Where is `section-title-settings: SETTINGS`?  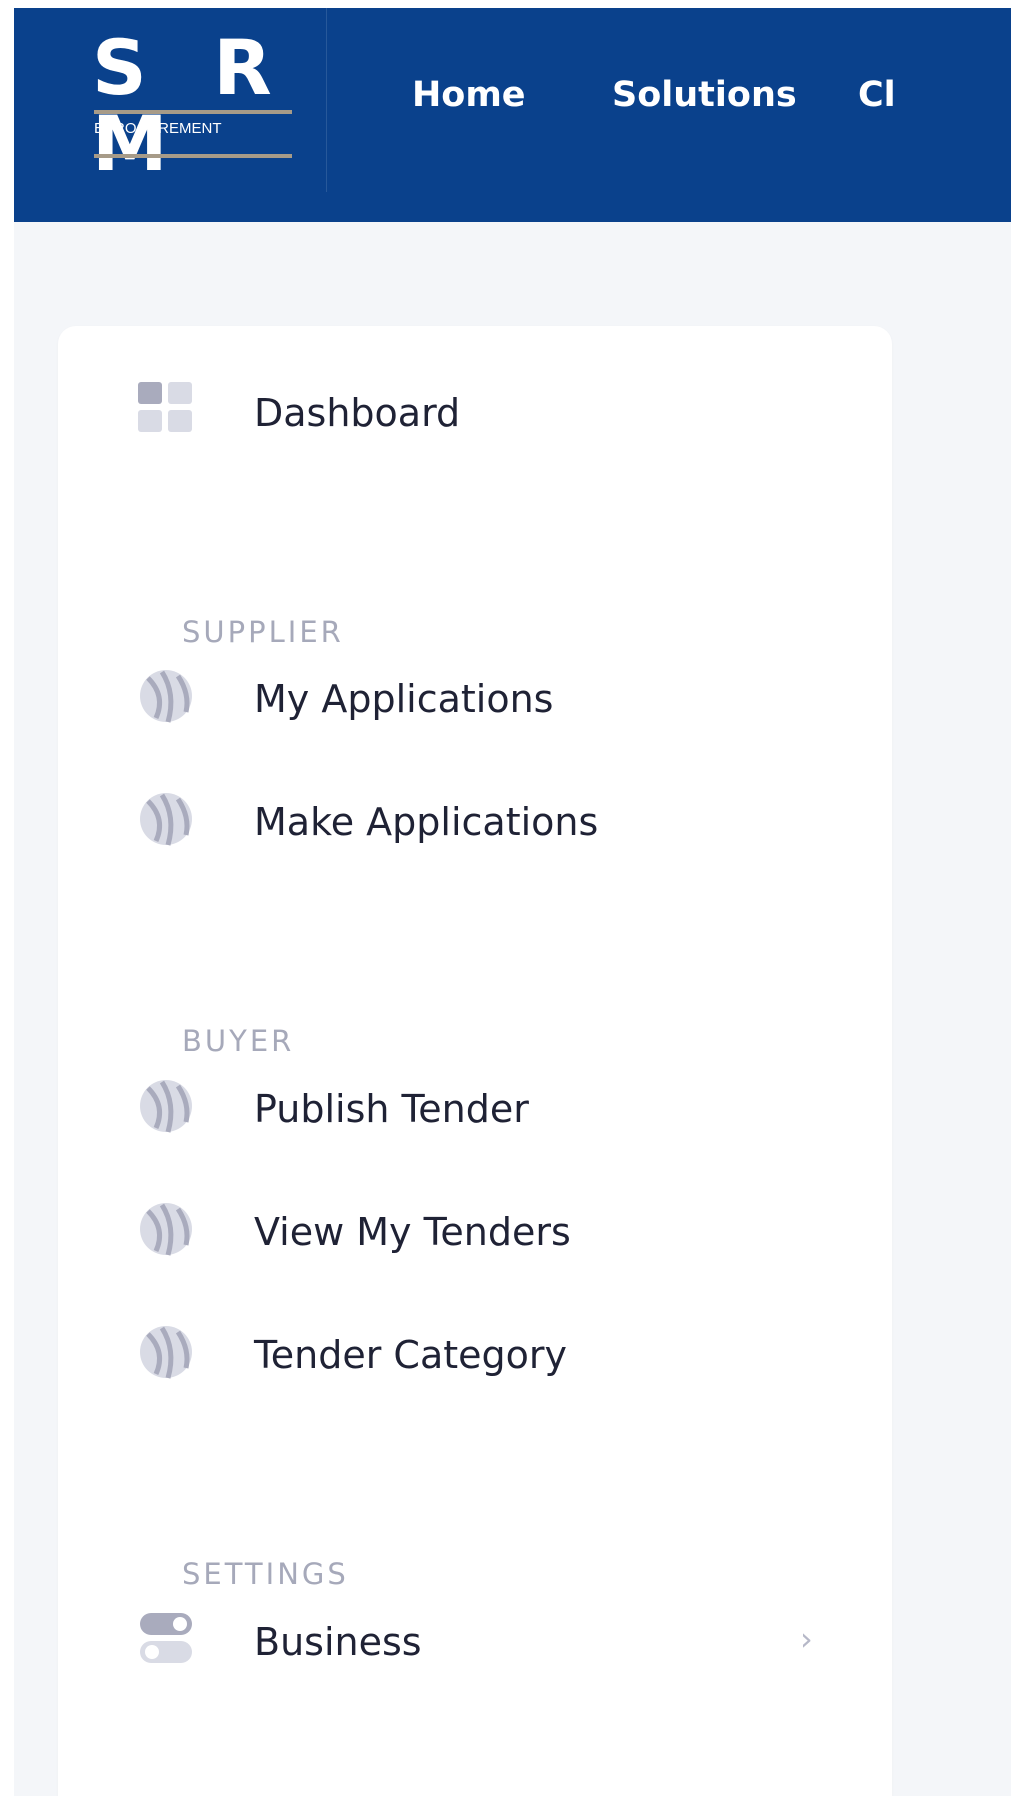 section-title-settings: SETTINGS is located at coordinates (265, 1574).